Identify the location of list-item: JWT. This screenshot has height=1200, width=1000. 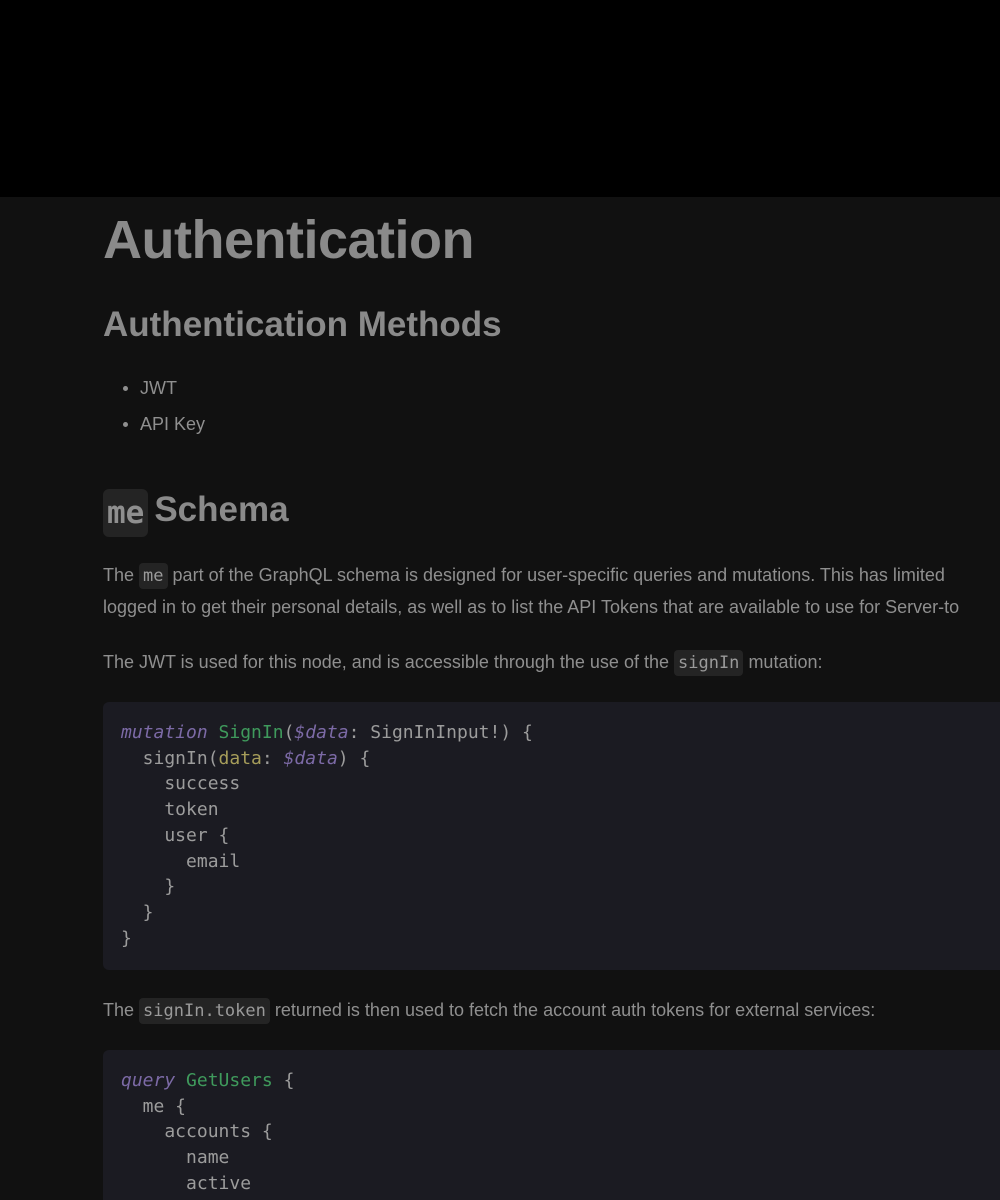
(164, 393).